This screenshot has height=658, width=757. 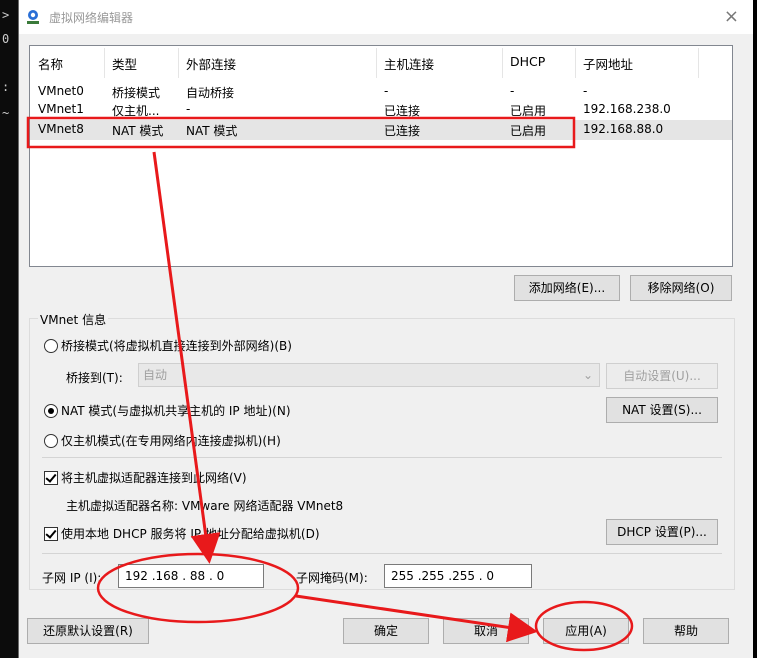 What do you see at coordinates (6, 113) in the screenshot?
I see `terminal-line: ~` at bounding box center [6, 113].